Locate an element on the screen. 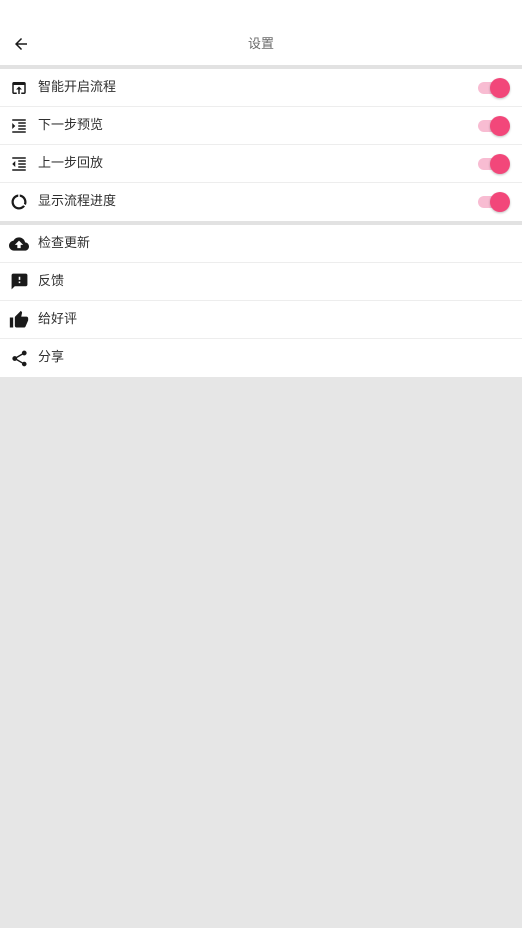  action-label: 分享 is located at coordinates (51, 357).